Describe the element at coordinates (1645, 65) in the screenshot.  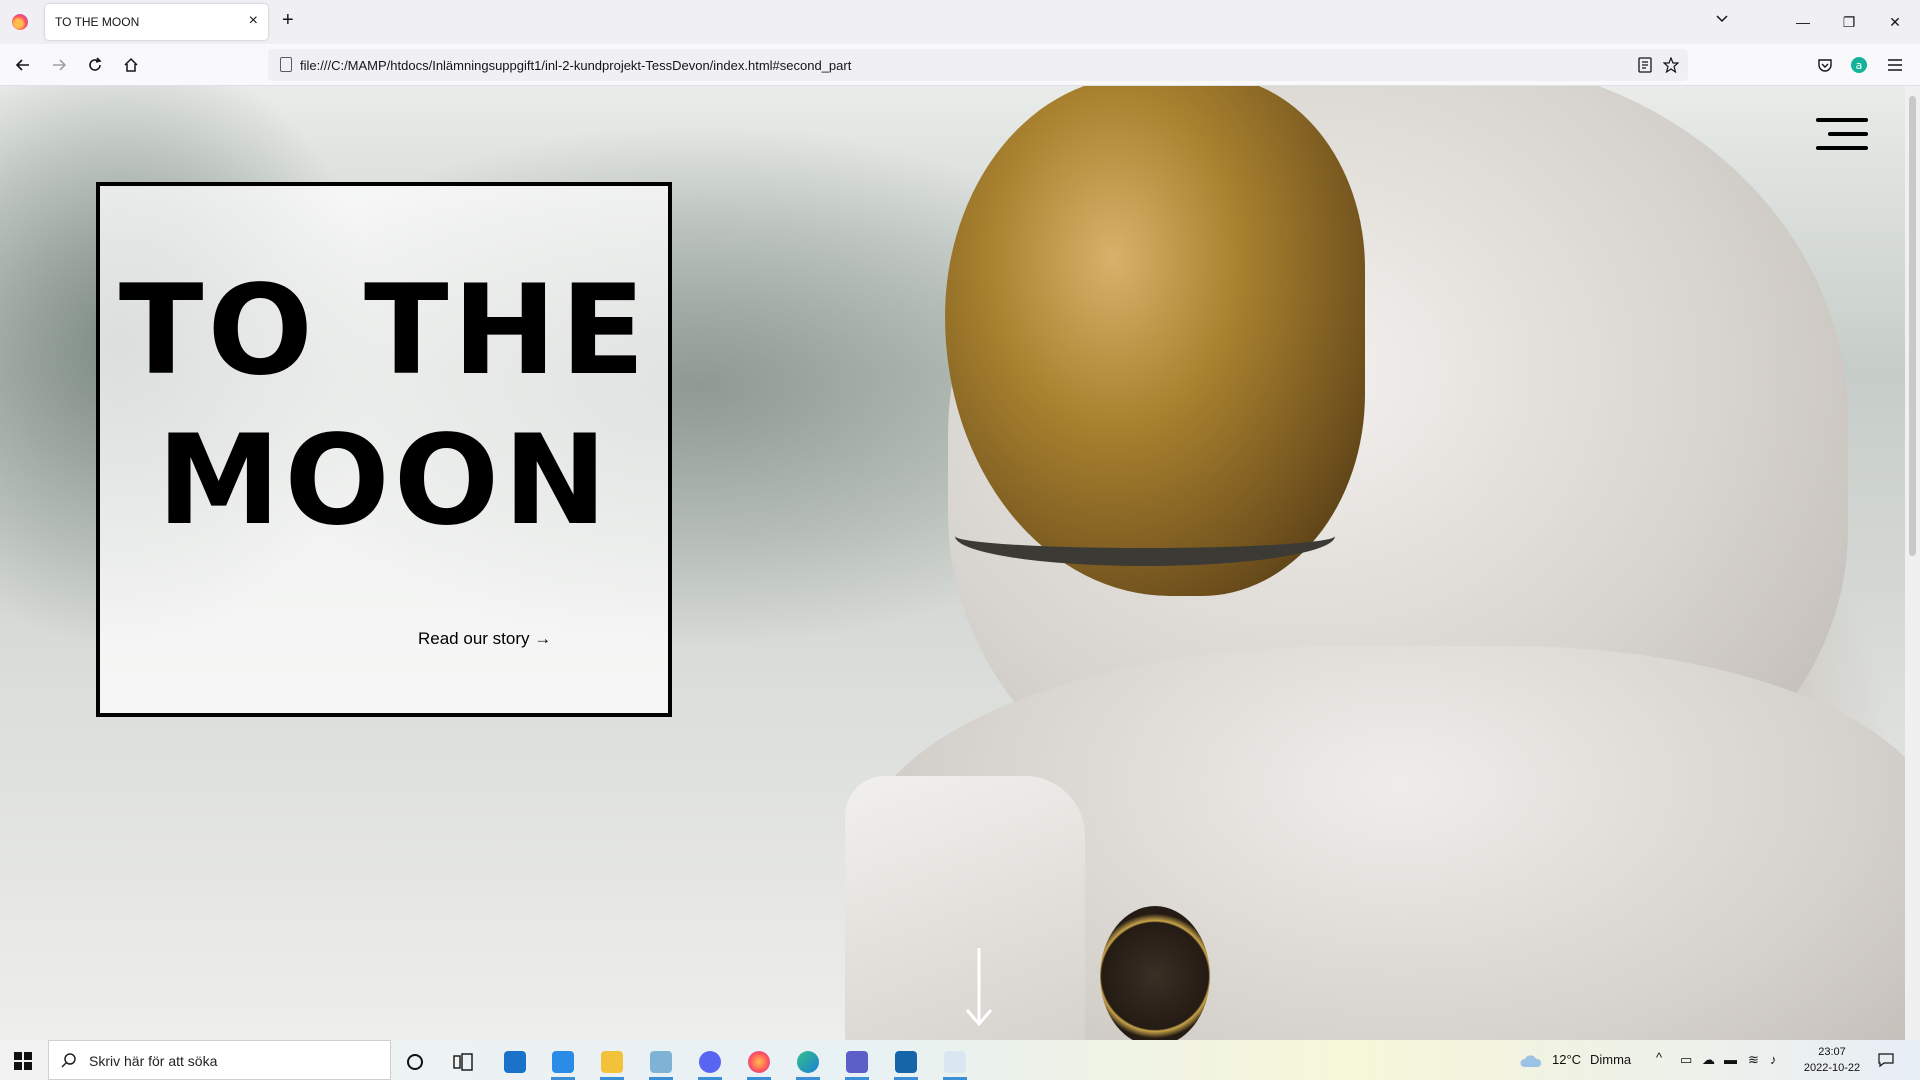
I see `reader-view-icon` at that location.